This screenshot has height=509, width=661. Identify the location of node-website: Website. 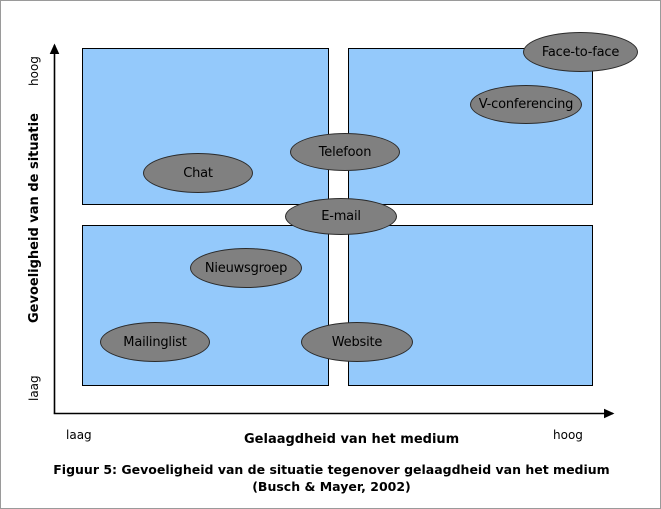
(357, 342).